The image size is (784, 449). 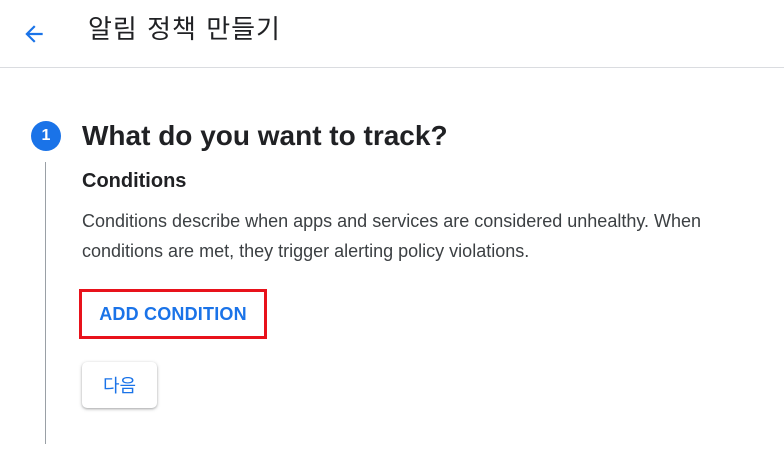 What do you see at coordinates (45, 303) in the screenshot?
I see `step-connector-line` at bounding box center [45, 303].